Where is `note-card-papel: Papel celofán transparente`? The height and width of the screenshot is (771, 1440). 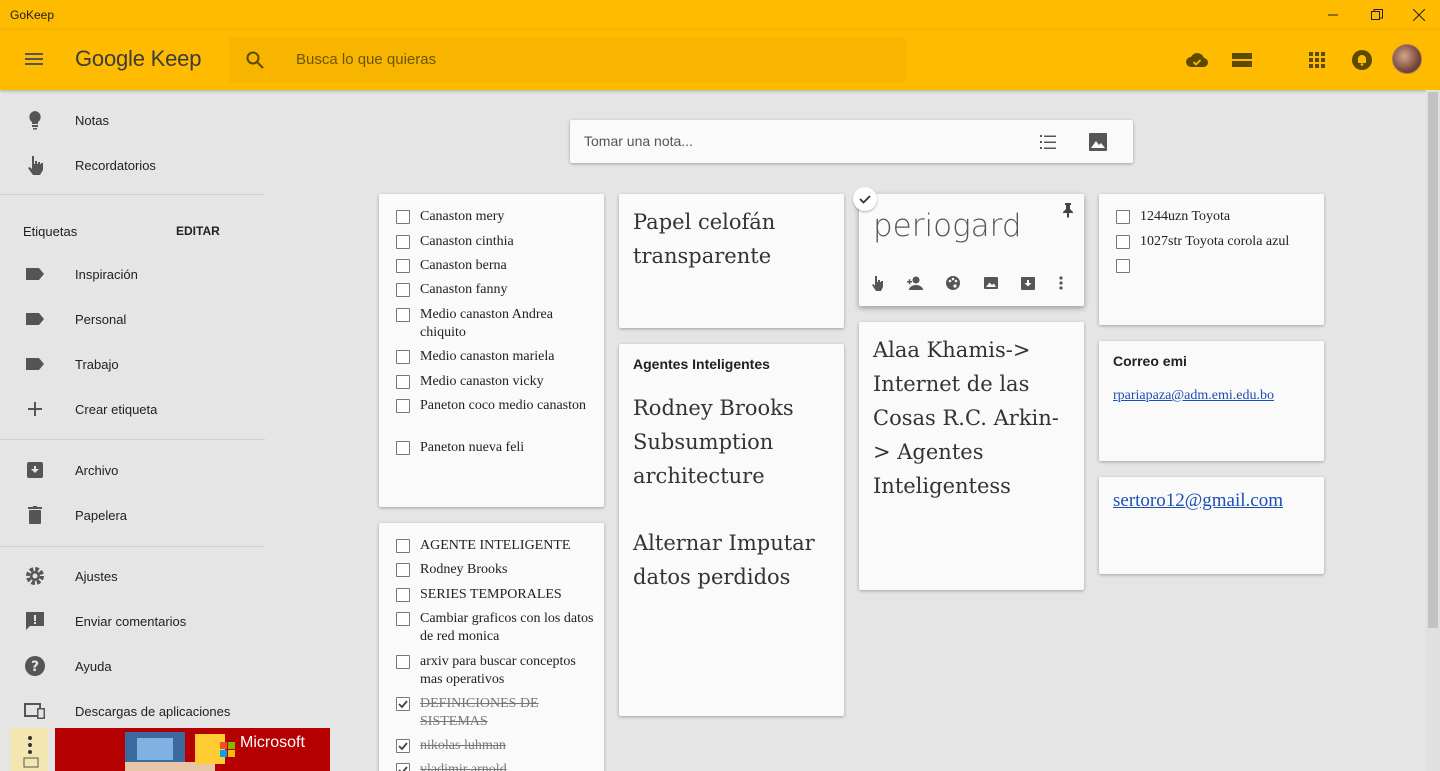 note-card-papel: Papel celofán transparente is located at coordinates (731, 261).